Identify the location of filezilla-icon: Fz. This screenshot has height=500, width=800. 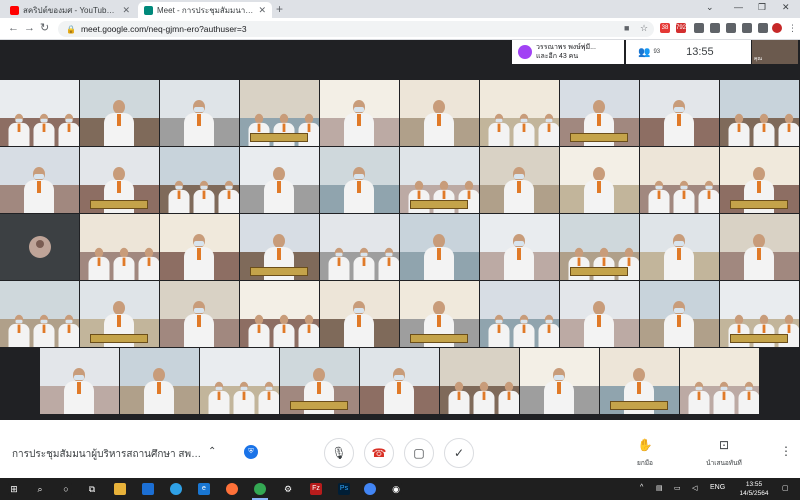
(316, 489).